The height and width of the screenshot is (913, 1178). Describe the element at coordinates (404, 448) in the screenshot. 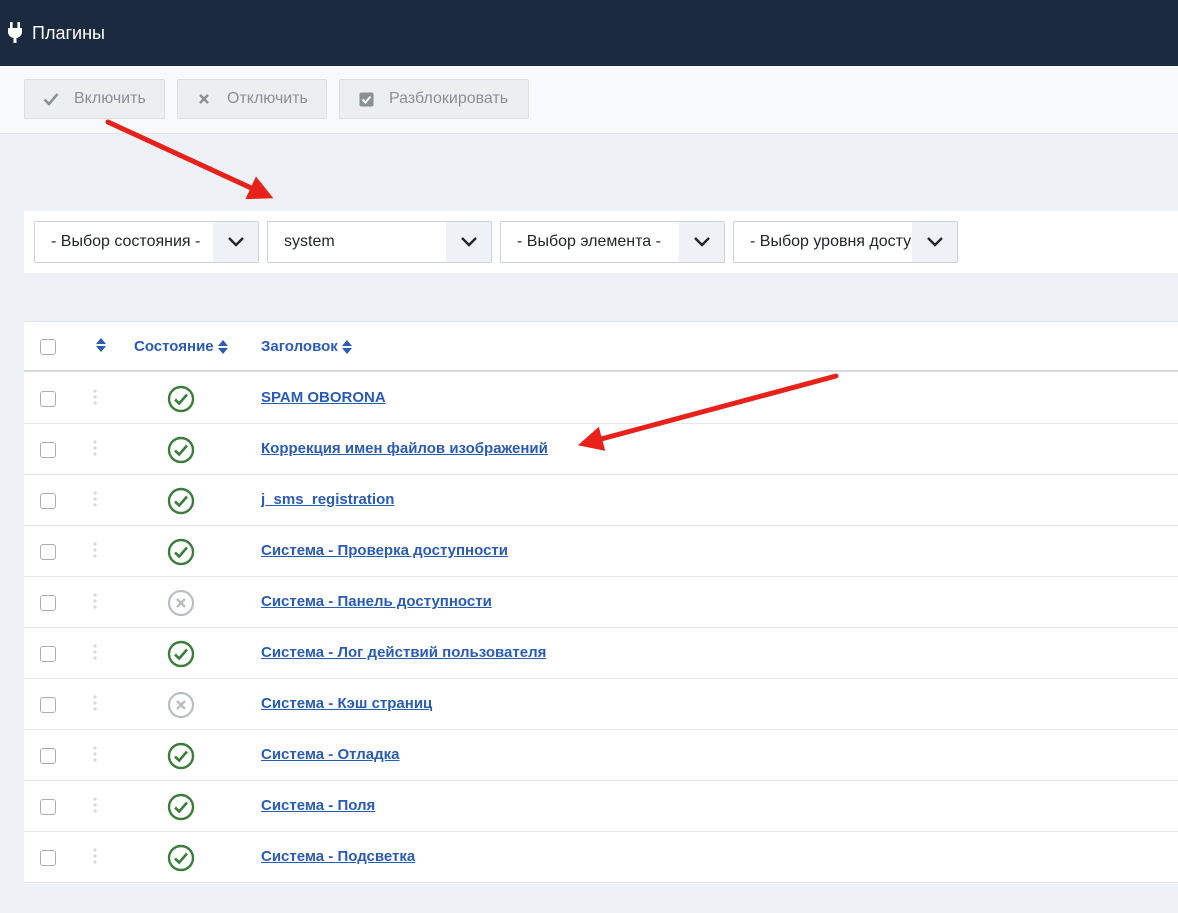

I see `plugin-title-link: Коррекция имен файлов изображений` at that location.